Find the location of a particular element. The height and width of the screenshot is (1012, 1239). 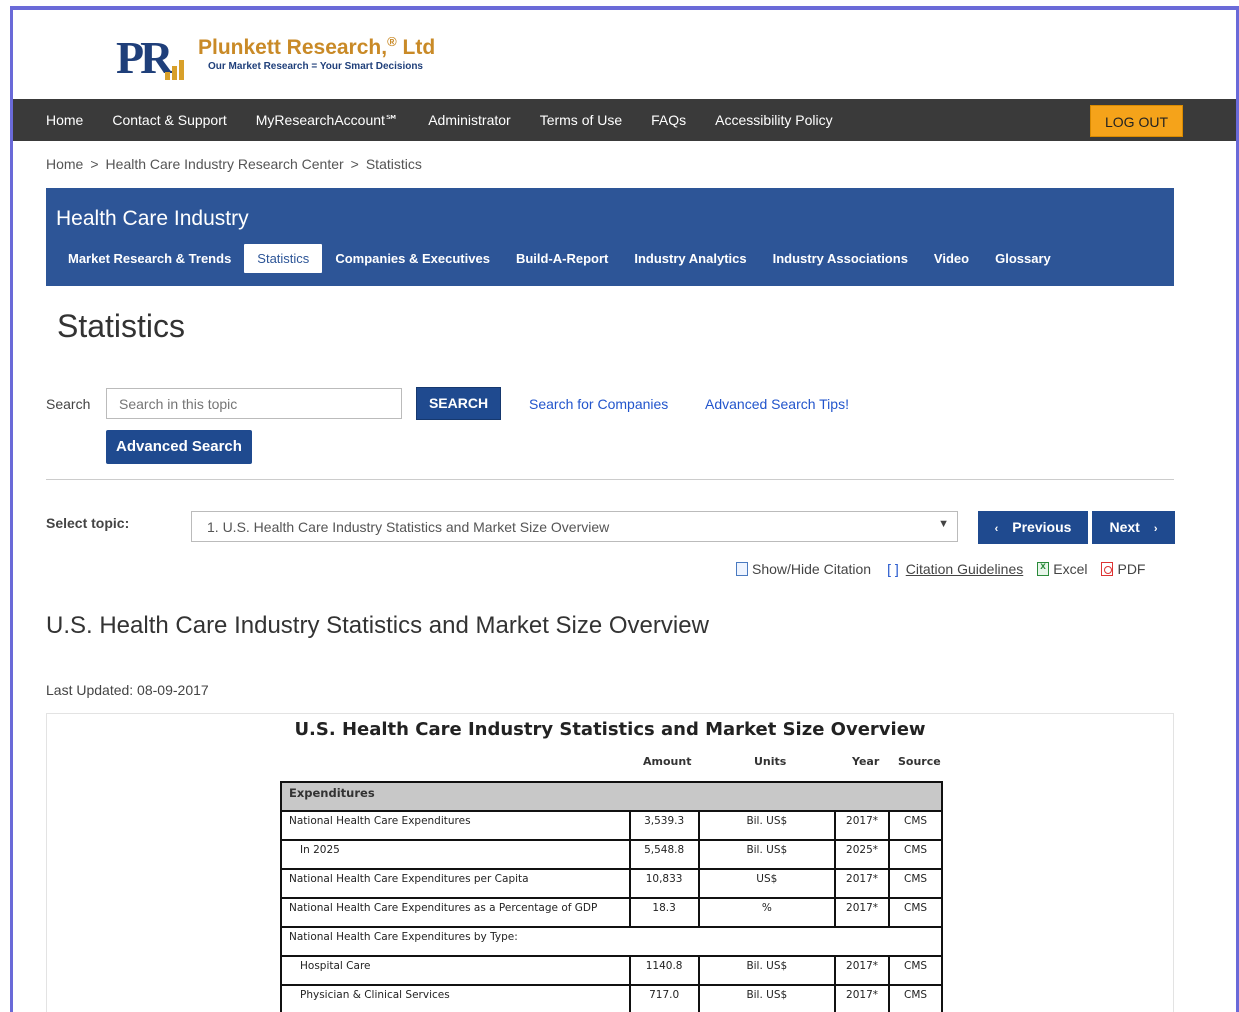

year-cell: 2025* is located at coordinates (862, 854).